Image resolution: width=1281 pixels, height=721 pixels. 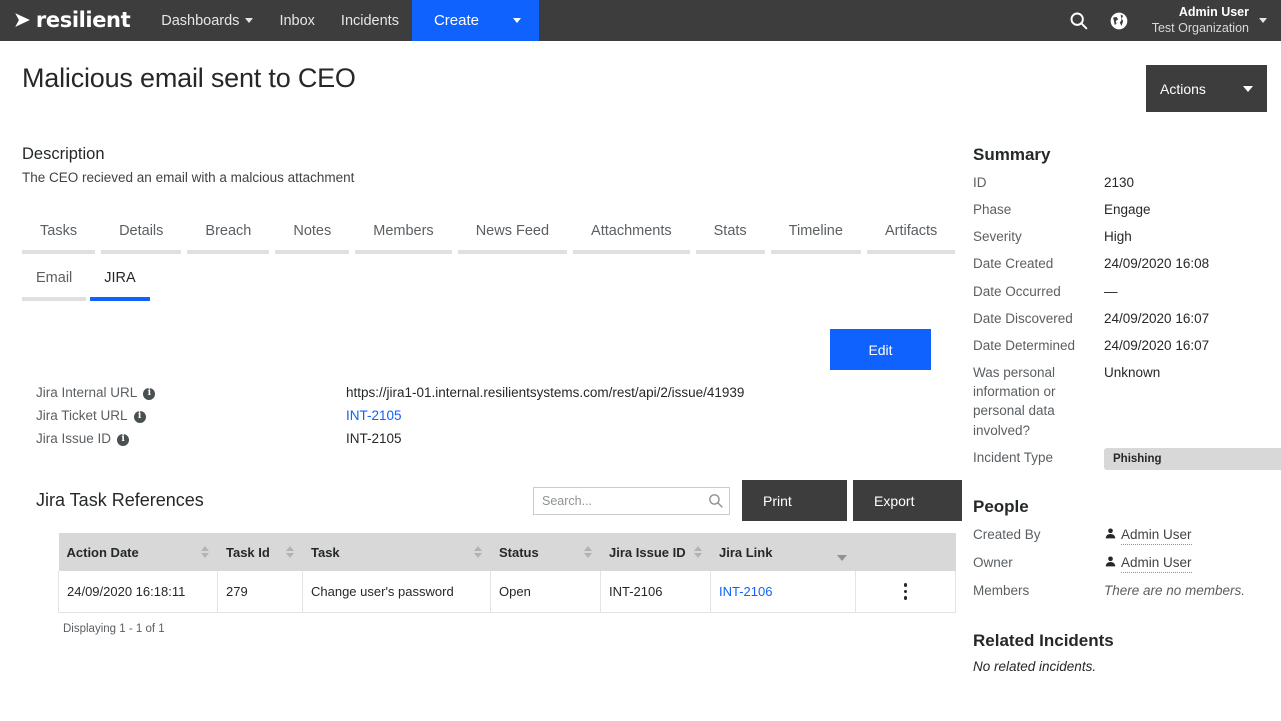 I want to click on tab-breach: Breach, so click(x=228, y=237).